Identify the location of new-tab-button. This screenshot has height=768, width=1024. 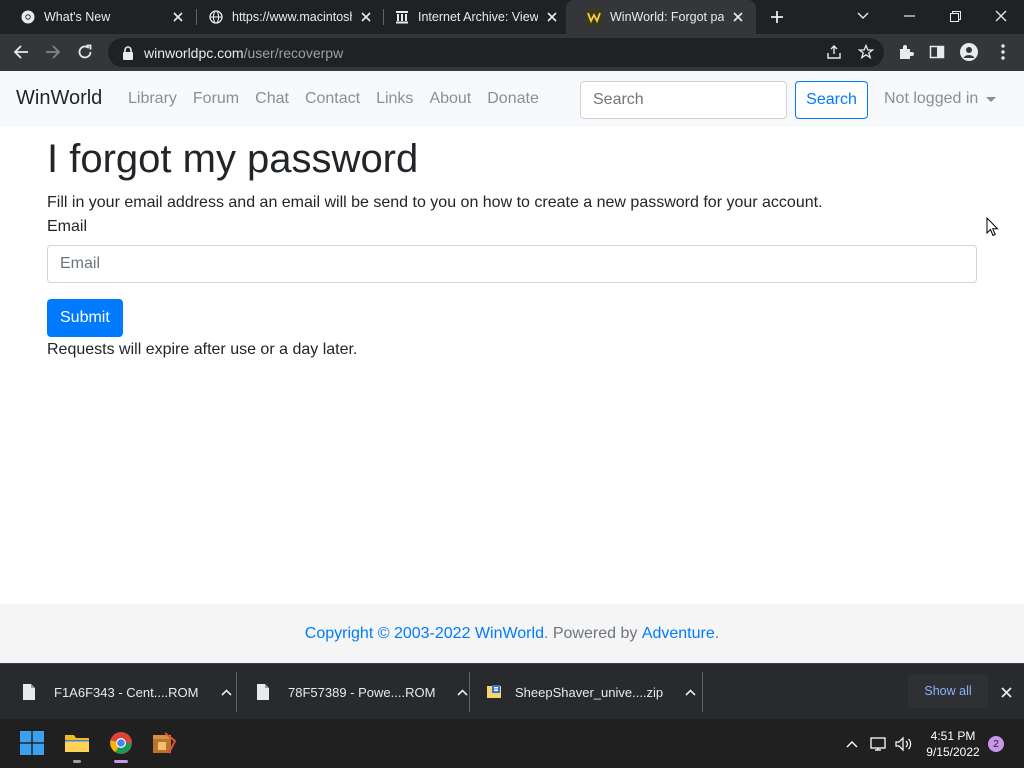
(777, 17).